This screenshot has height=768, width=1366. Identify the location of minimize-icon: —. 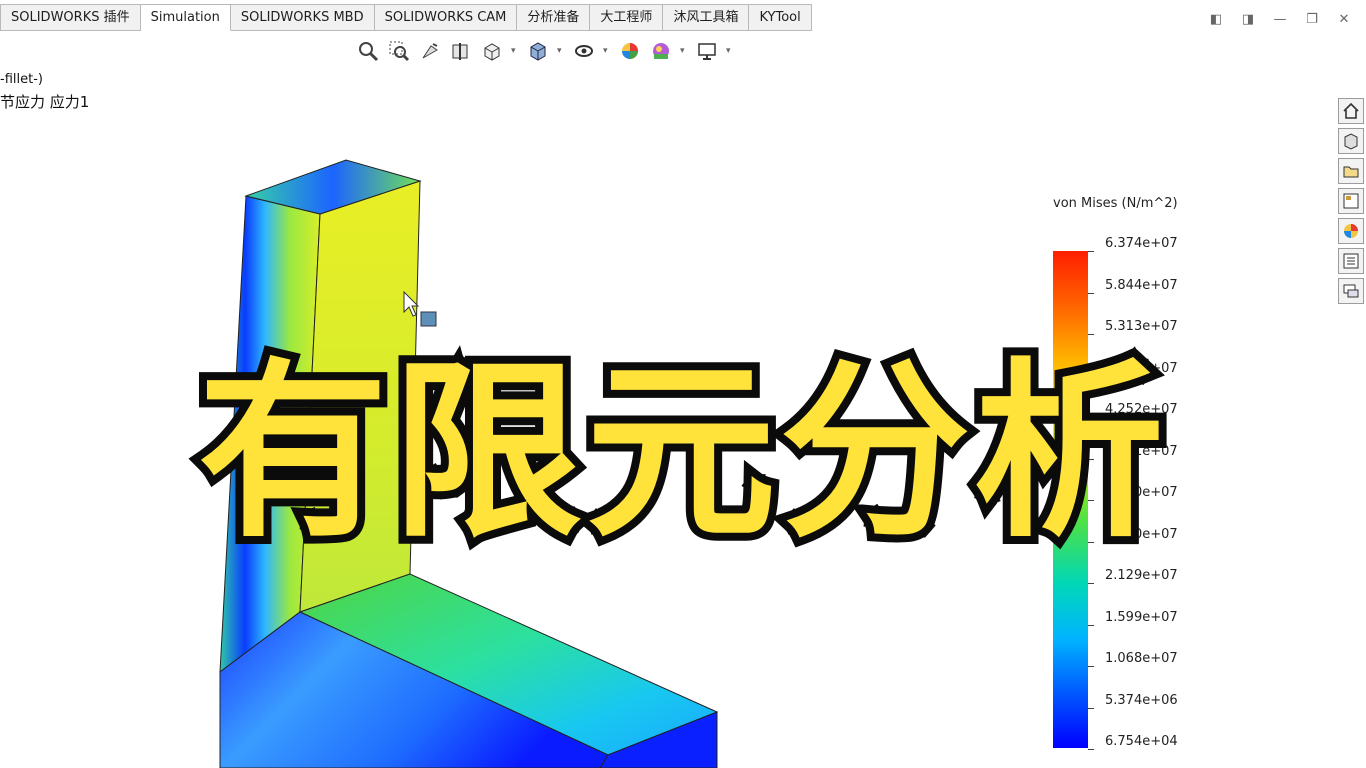
(1280, 20).